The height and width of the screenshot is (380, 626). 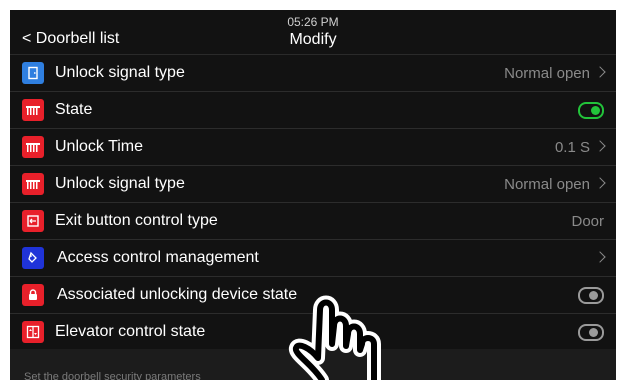 What do you see at coordinates (130, 331) in the screenshot?
I see `row-label: Elevator control state` at bounding box center [130, 331].